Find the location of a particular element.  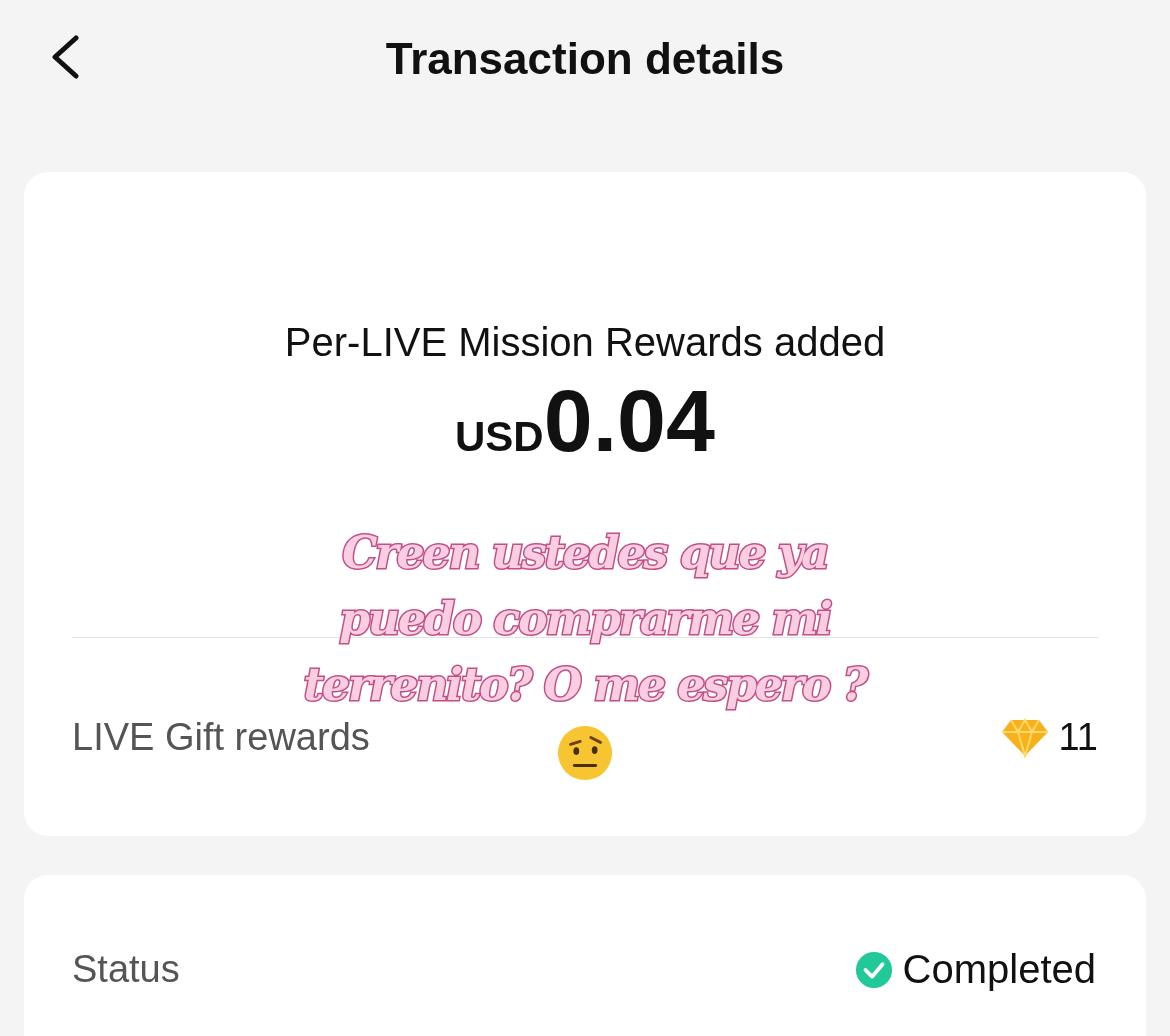

transaction-title: Per-LIVE Mission Rewards added is located at coordinates (585, 342).